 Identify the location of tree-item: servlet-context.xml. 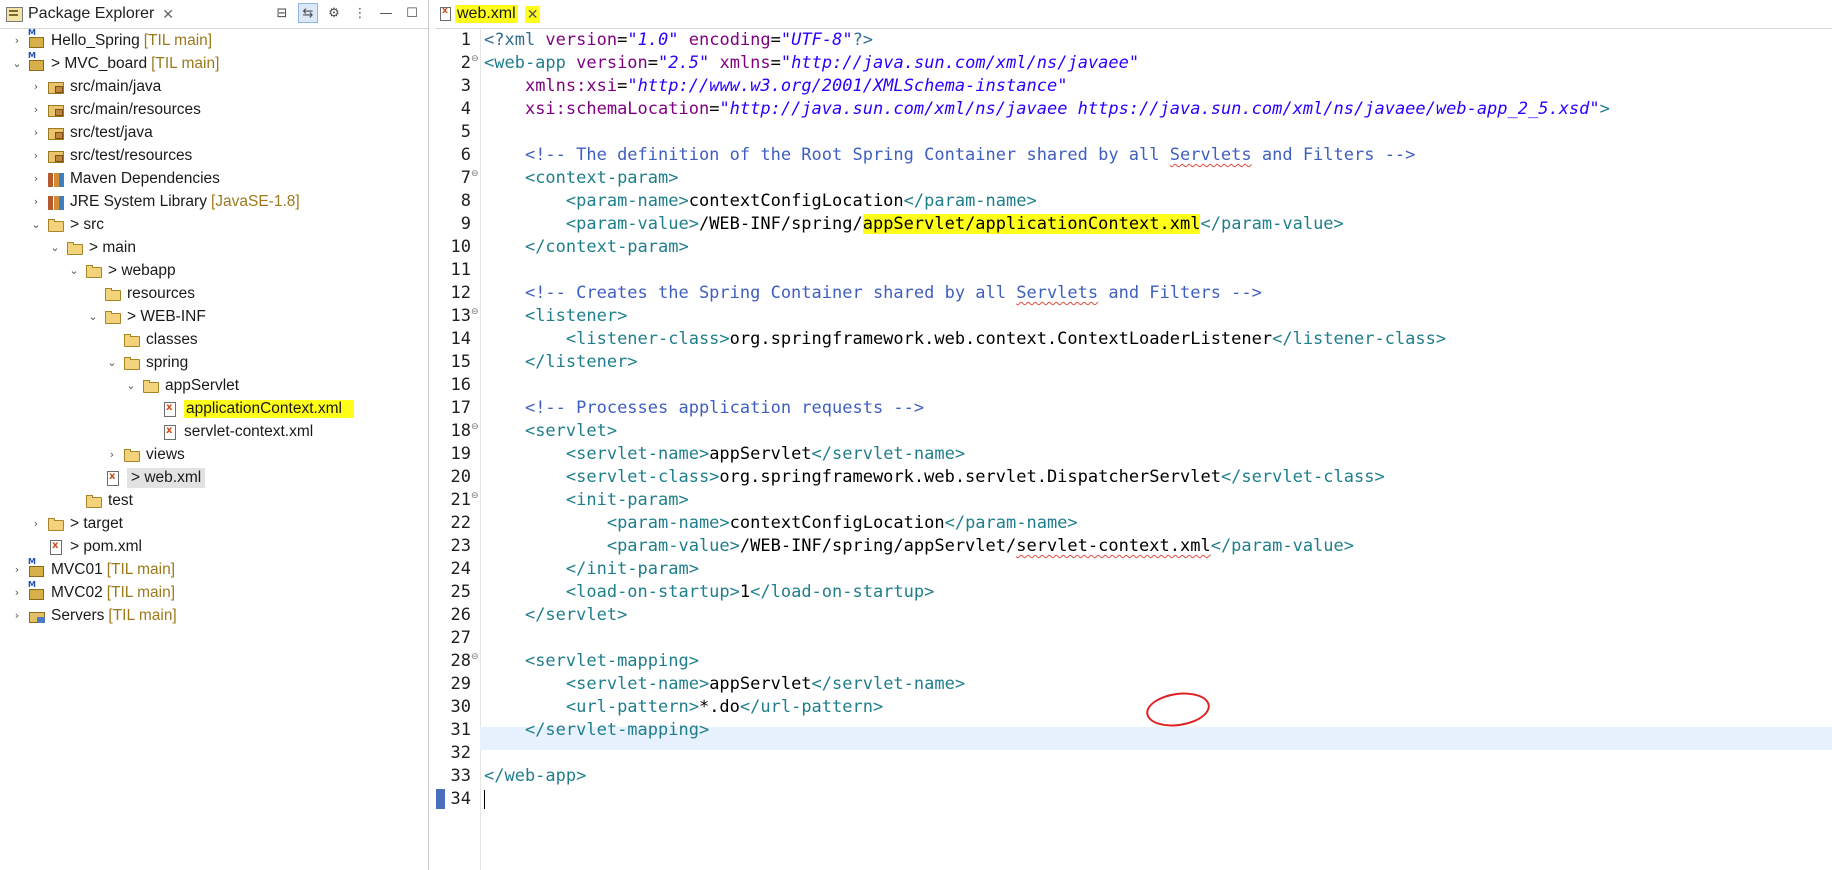
(214, 431).